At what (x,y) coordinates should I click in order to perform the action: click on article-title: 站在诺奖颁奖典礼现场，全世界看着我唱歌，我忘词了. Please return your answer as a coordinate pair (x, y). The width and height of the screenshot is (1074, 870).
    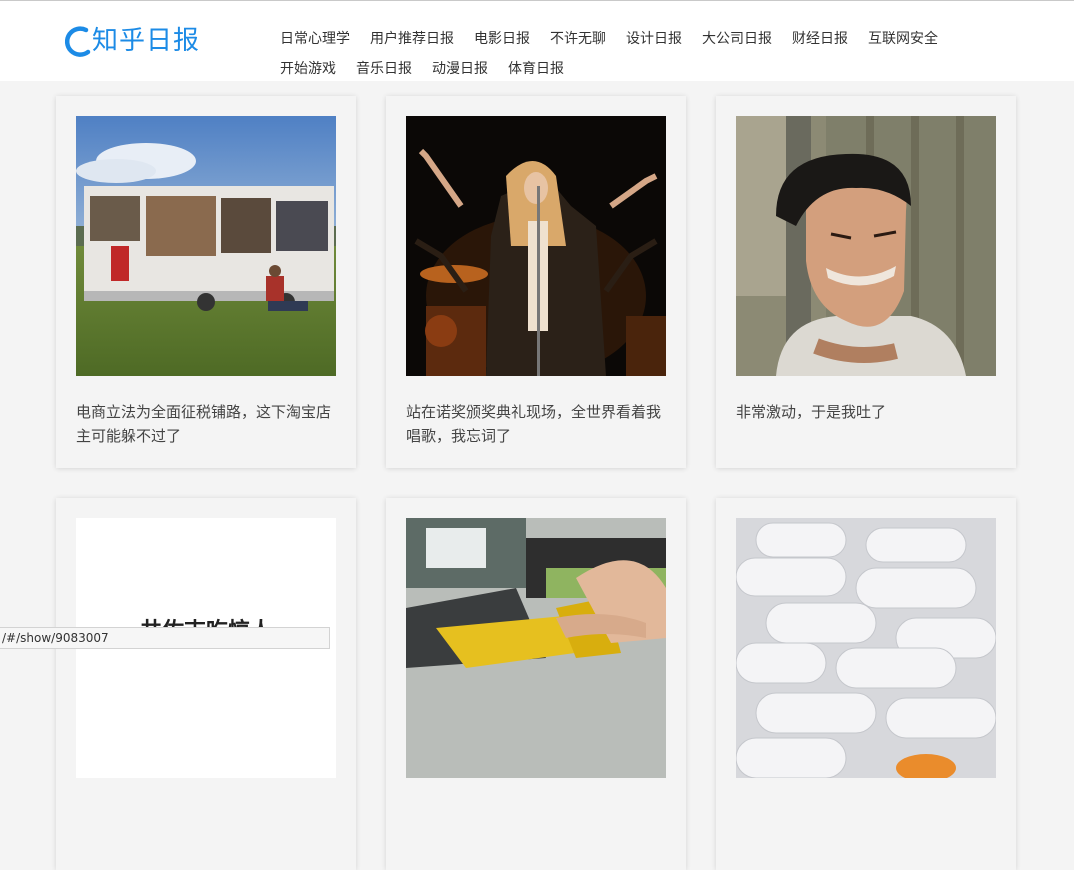
    Looking at the image, I should click on (536, 424).